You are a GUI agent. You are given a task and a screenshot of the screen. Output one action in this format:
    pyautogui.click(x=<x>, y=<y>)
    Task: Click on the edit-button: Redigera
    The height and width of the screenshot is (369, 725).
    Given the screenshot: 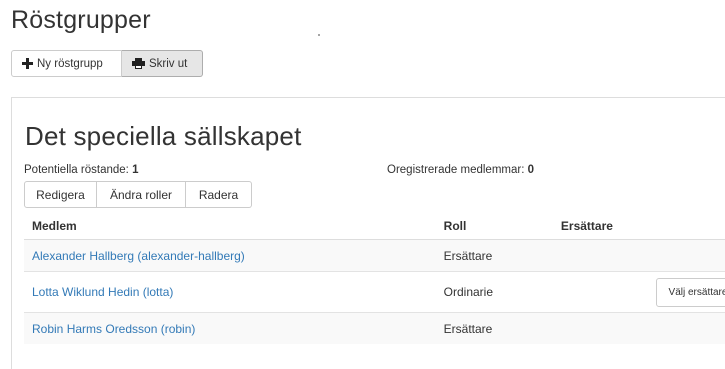 What is the action you would take?
    pyautogui.click(x=60, y=194)
    